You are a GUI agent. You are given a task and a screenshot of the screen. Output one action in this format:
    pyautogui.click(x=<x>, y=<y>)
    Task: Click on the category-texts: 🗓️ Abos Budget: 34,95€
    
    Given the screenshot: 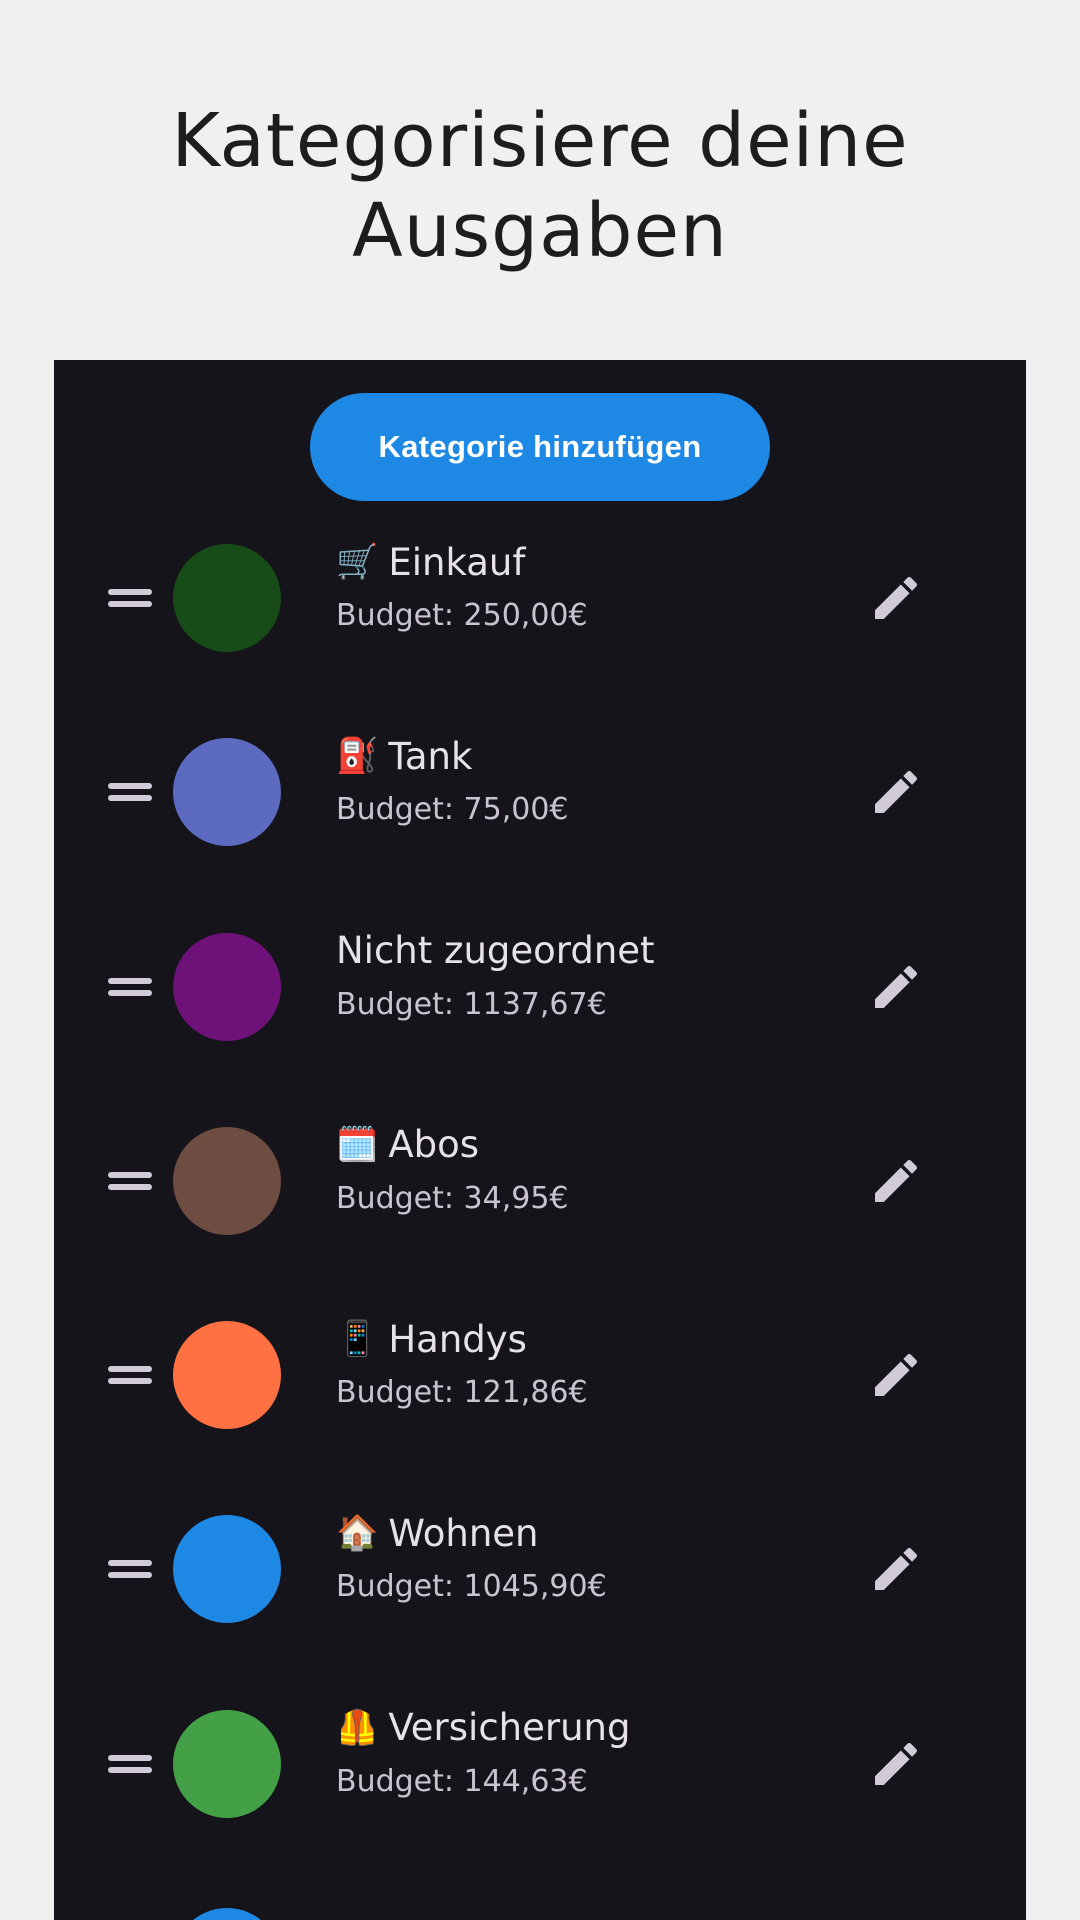 What is the action you would take?
    pyautogui.click(x=596, y=1166)
    